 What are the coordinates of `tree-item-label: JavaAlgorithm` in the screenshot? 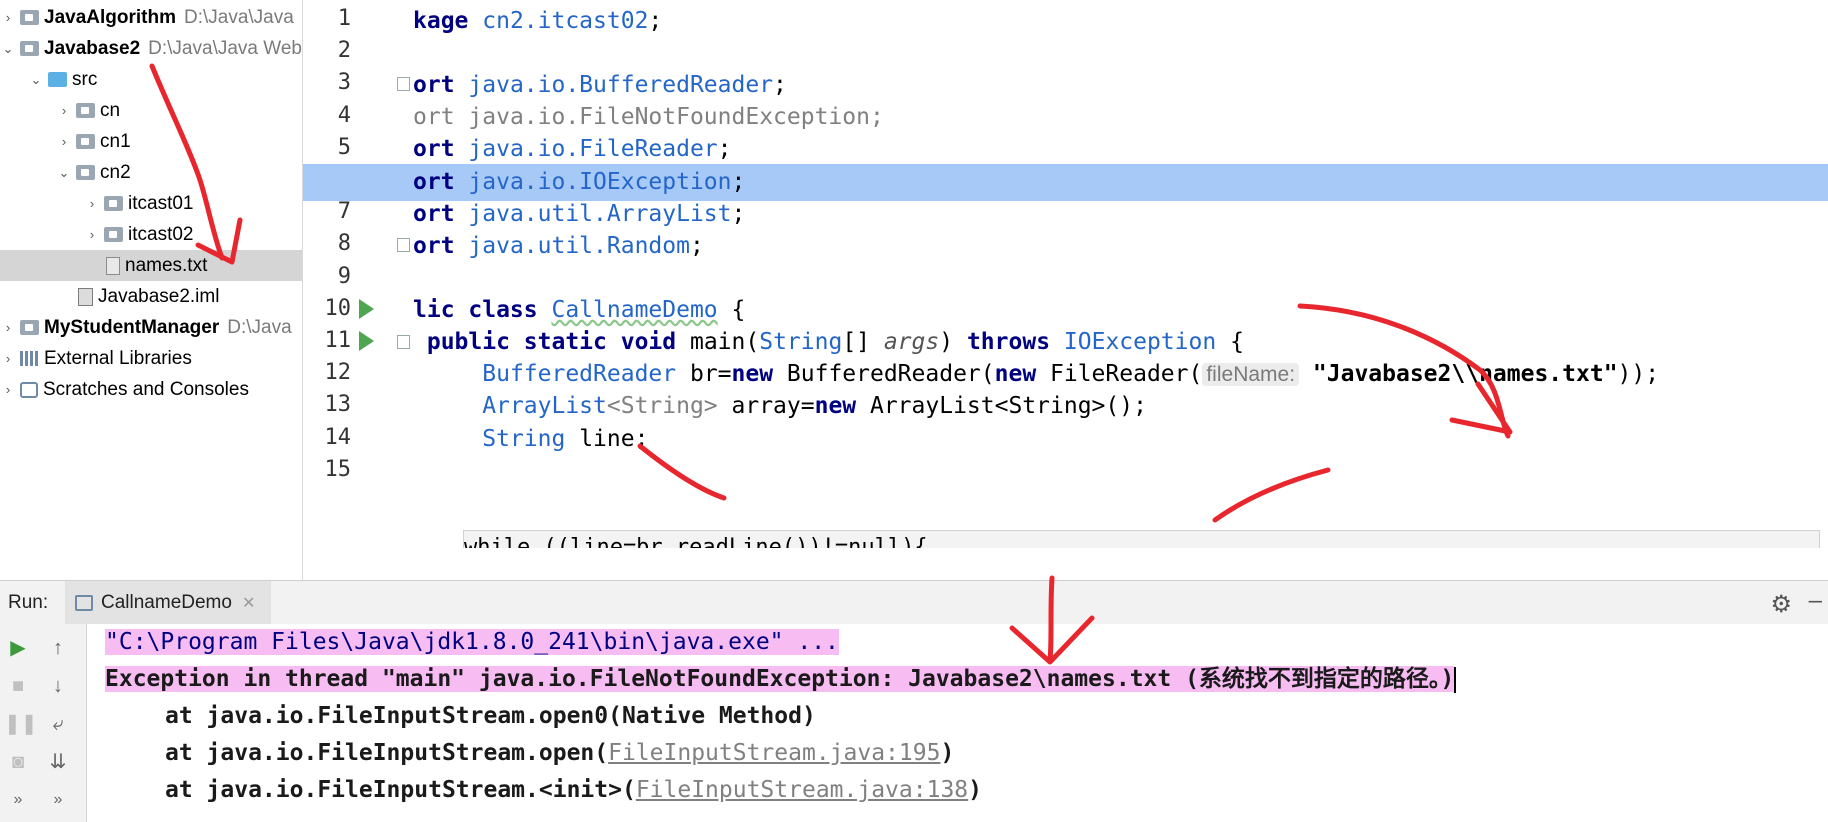 It's located at (110, 17).